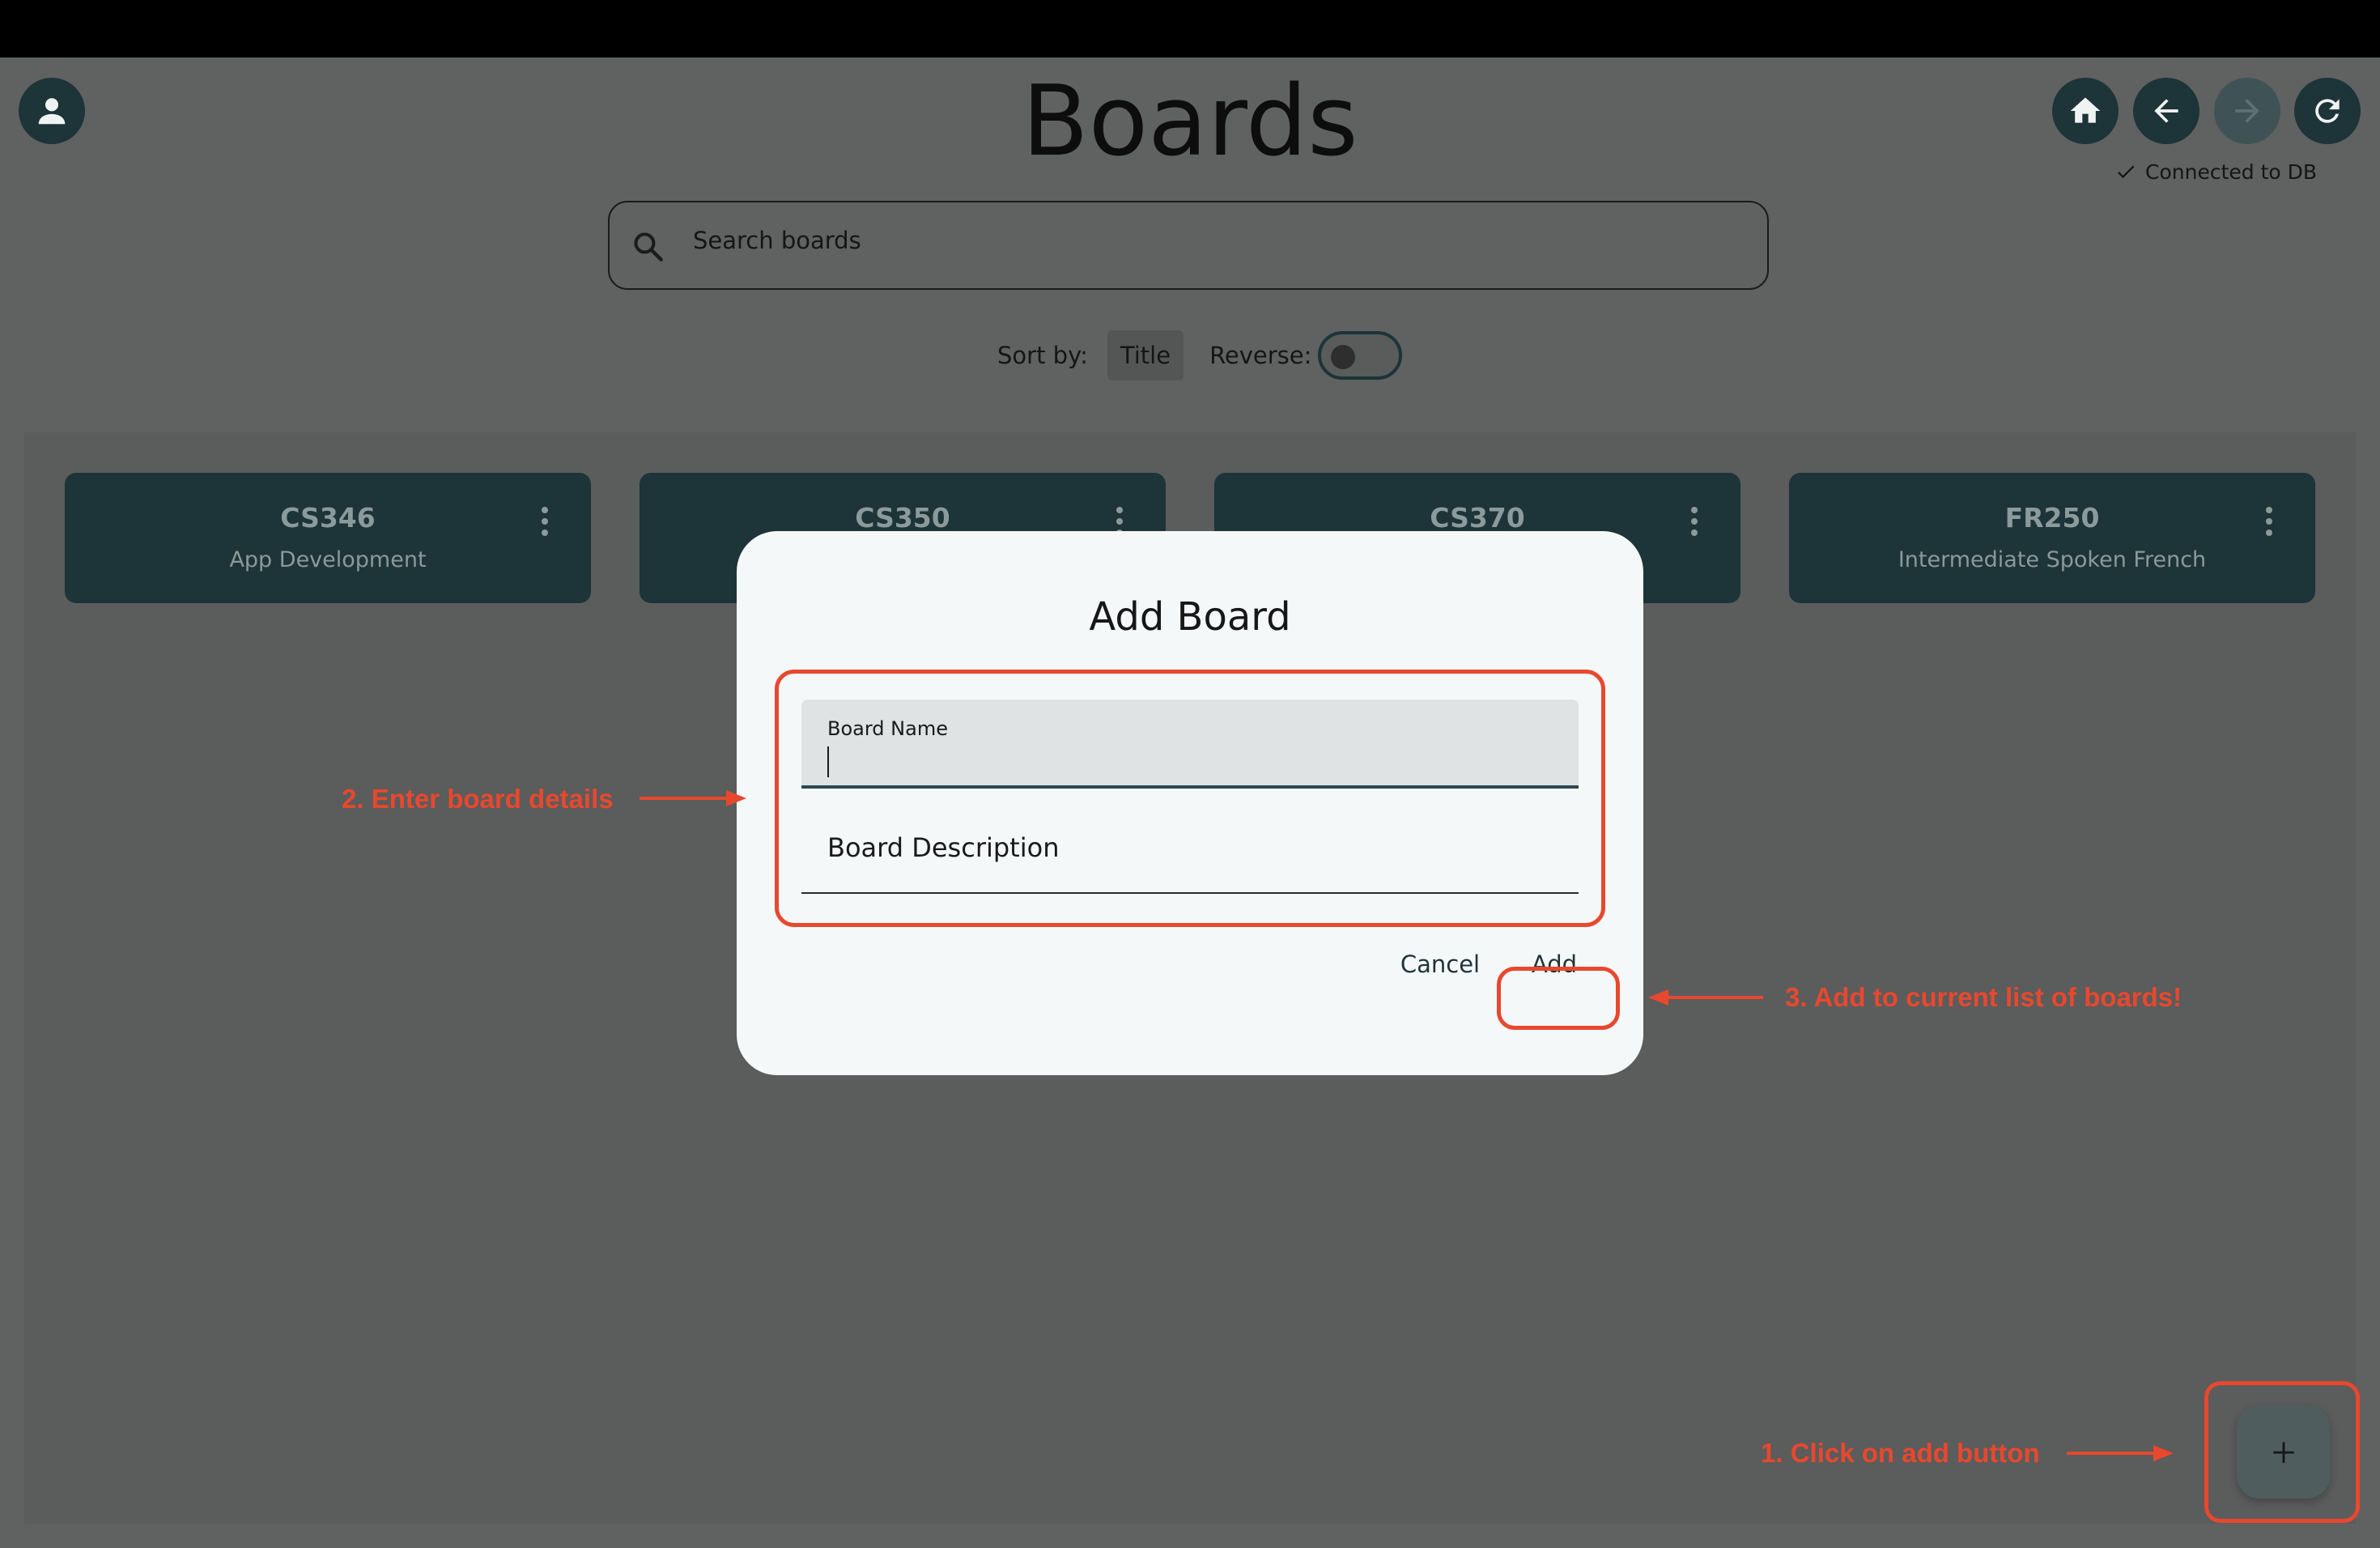 This screenshot has height=1548, width=2380. I want to click on arrow-right-icon, so click(2247, 111).